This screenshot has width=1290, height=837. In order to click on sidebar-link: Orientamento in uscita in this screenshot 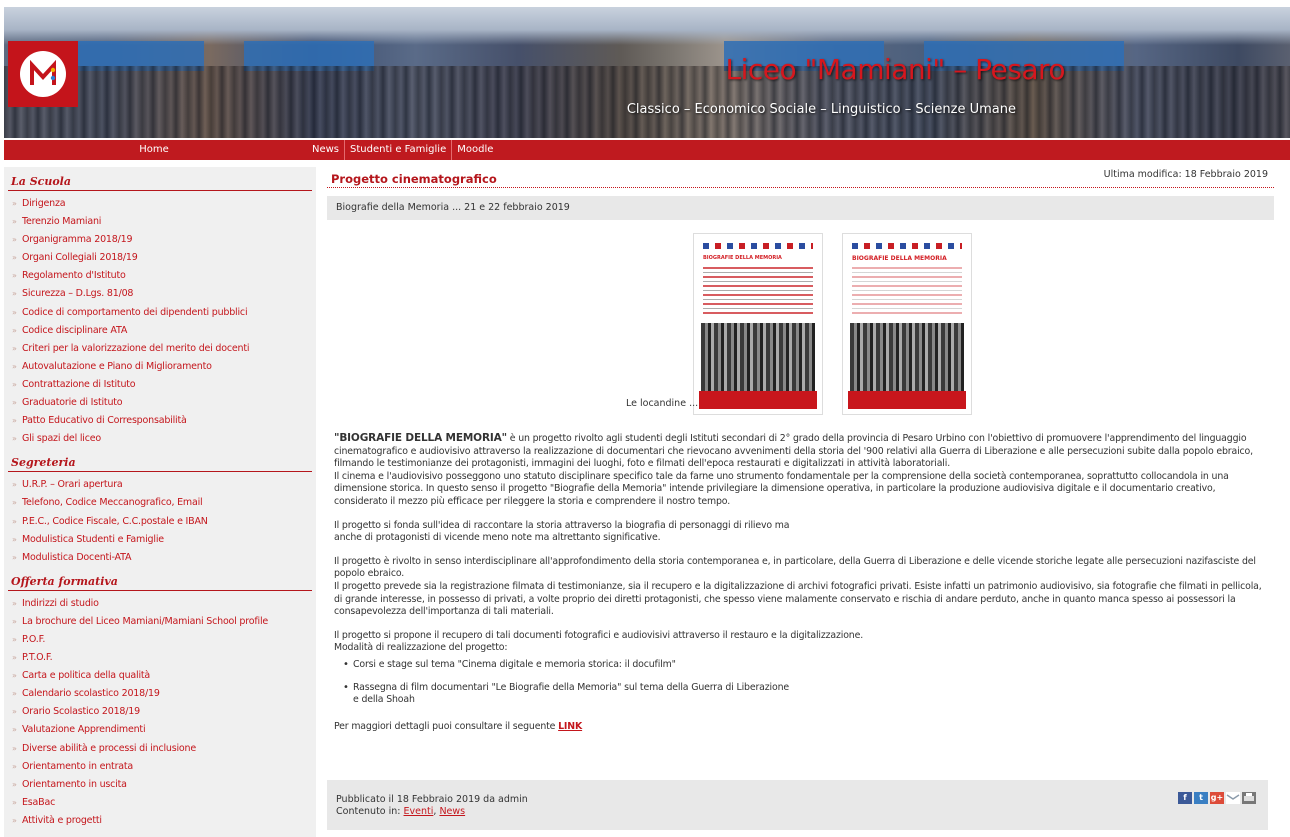, I will do `click(160, 785)`.